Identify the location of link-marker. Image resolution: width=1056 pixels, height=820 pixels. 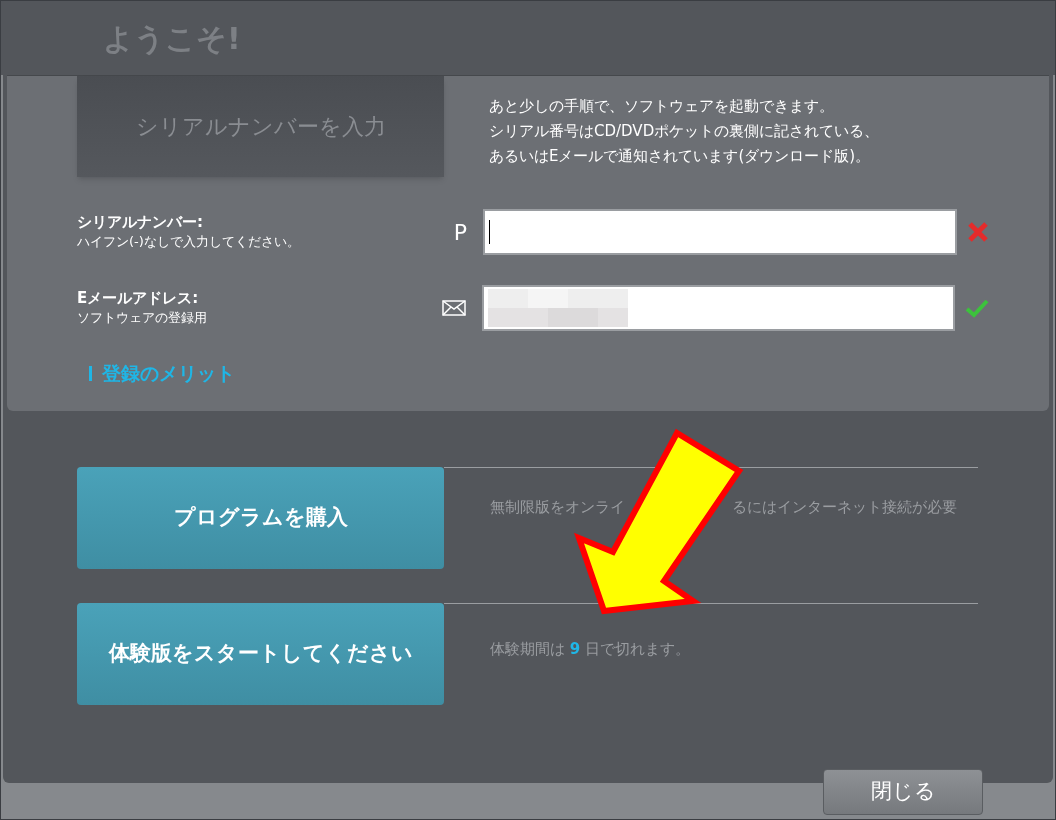
(90, 373).